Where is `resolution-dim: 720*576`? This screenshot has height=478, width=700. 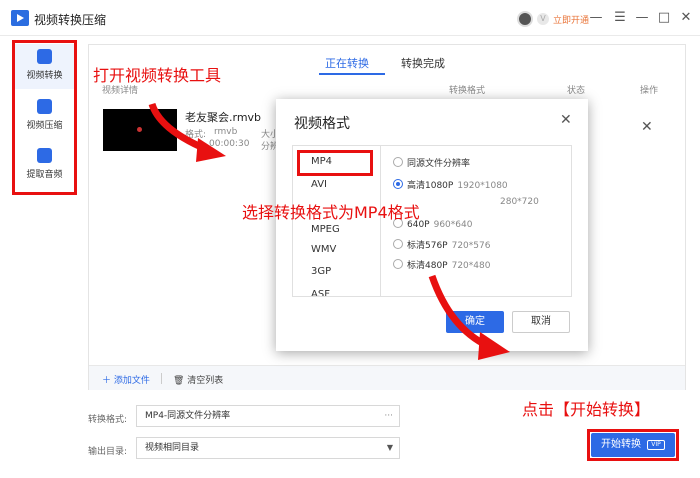 resolution-dim: 720*576 is located at coordinates (471, 246).